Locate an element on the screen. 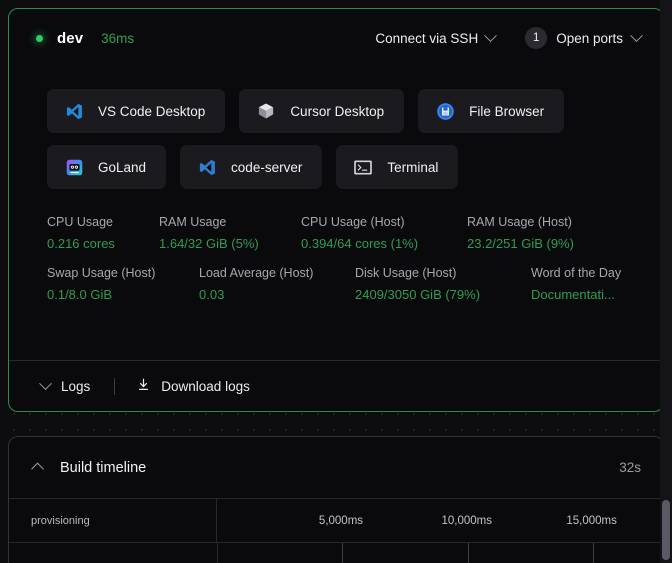 The image size is (672, 563). build-timeline-tick-label: 5,000ms is located at coordinates (341, 520).